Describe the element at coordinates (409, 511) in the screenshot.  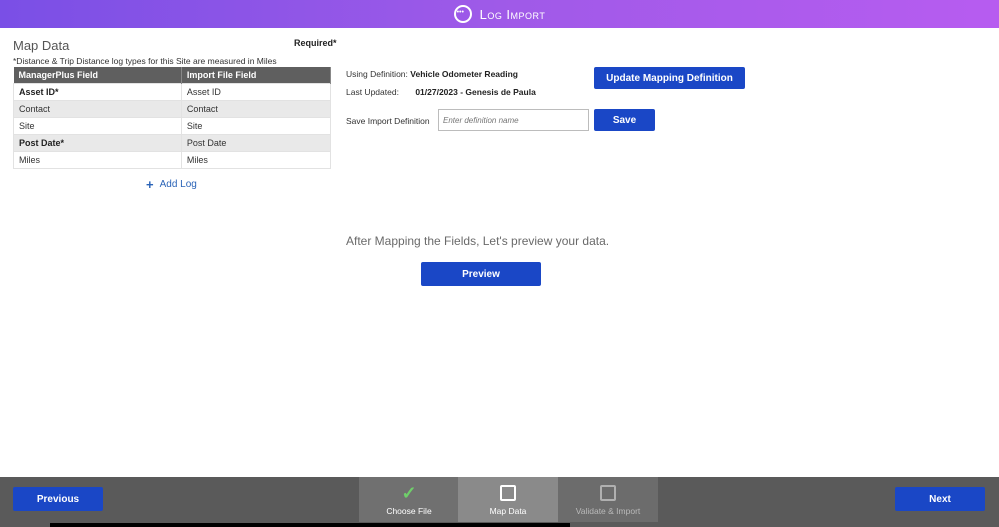
I see `step-label: Choose File` at that location.